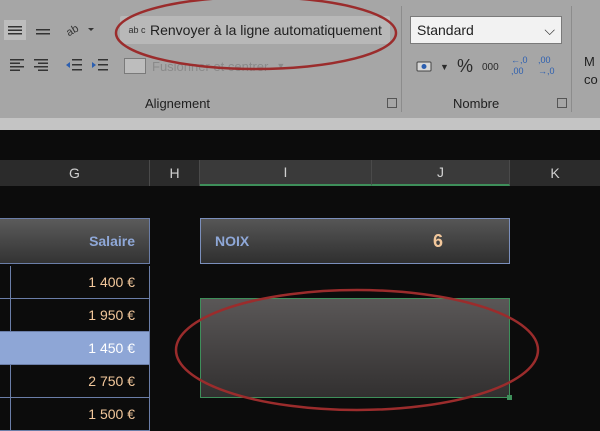  What do you see at coordinates (75, 381) in the screenshot?
I see `table-row: 2 750 €` at bounding box center [75, 381].